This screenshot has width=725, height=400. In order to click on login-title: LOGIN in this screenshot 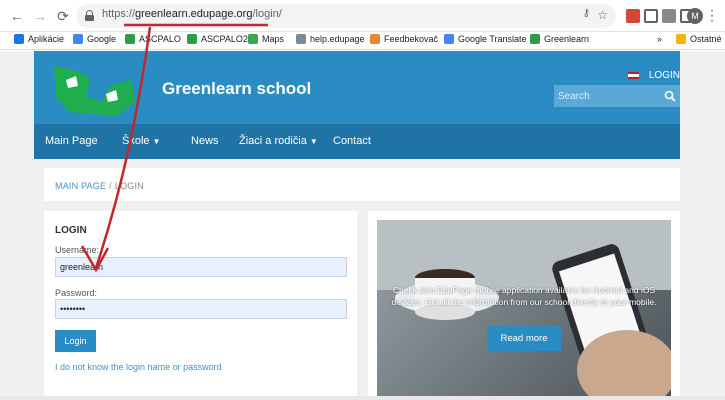, I will do `click(71, 230)`.